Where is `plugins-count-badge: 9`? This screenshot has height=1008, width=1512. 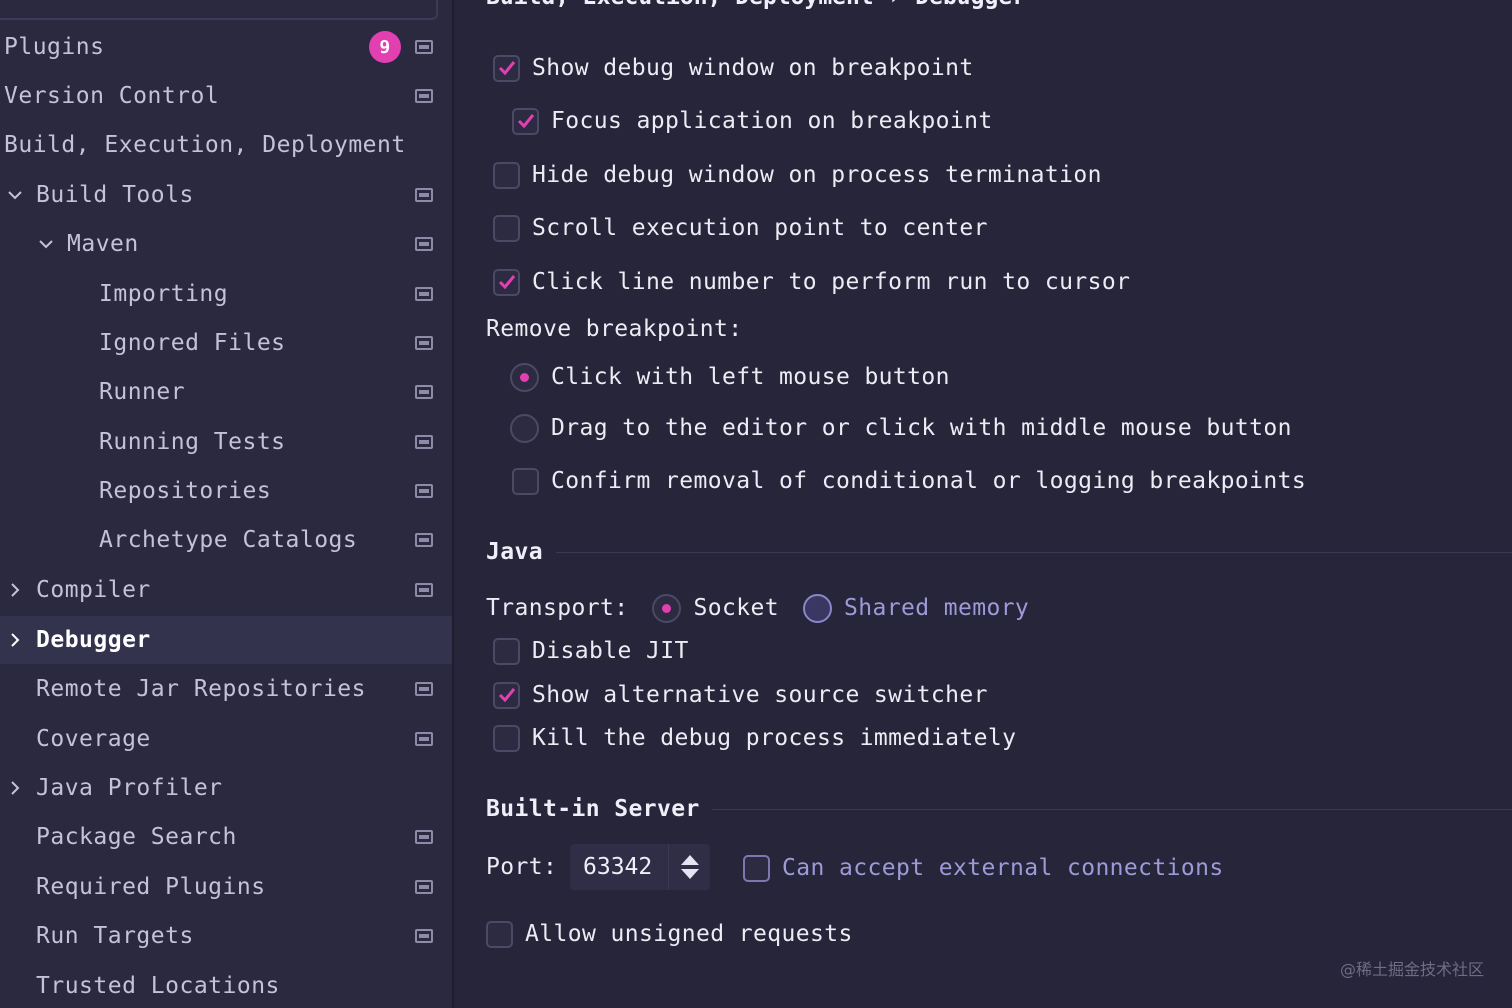
plugins-count-badge: 9 is located at coordinates (385, 47).